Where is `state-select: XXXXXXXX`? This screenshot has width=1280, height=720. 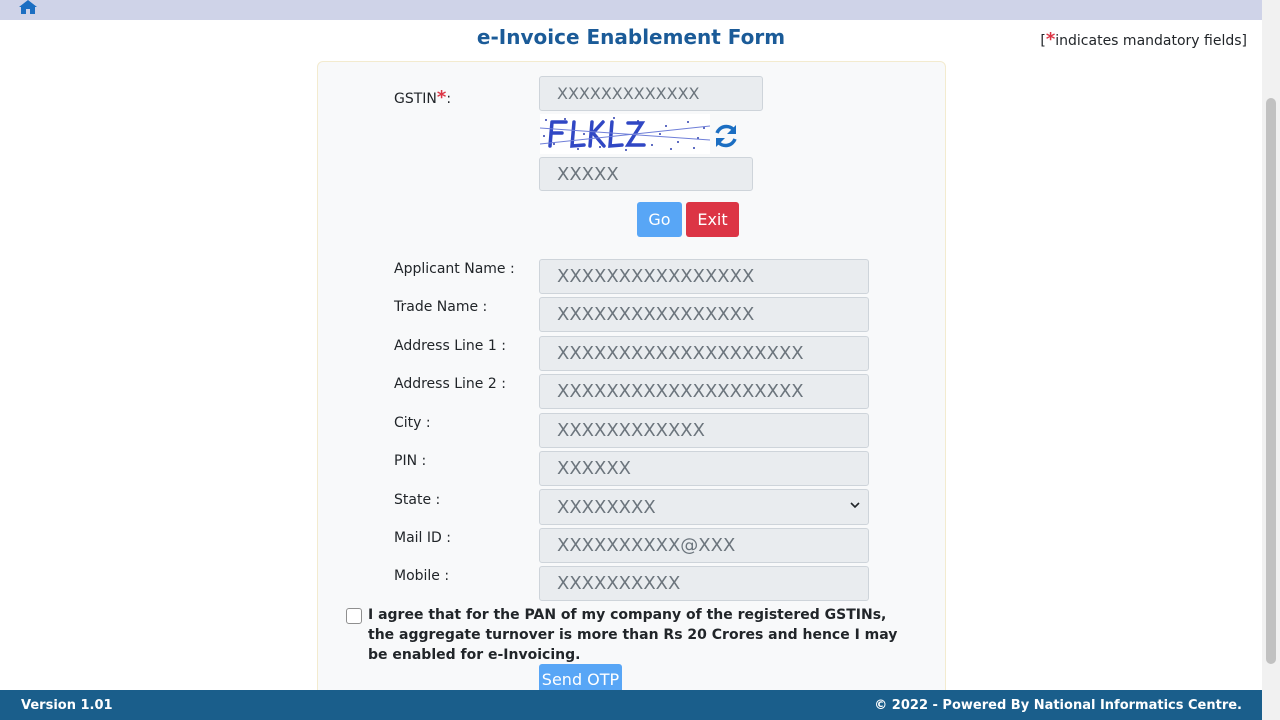 state-select: XXXXXXXX is located at coordinates (704, 507).